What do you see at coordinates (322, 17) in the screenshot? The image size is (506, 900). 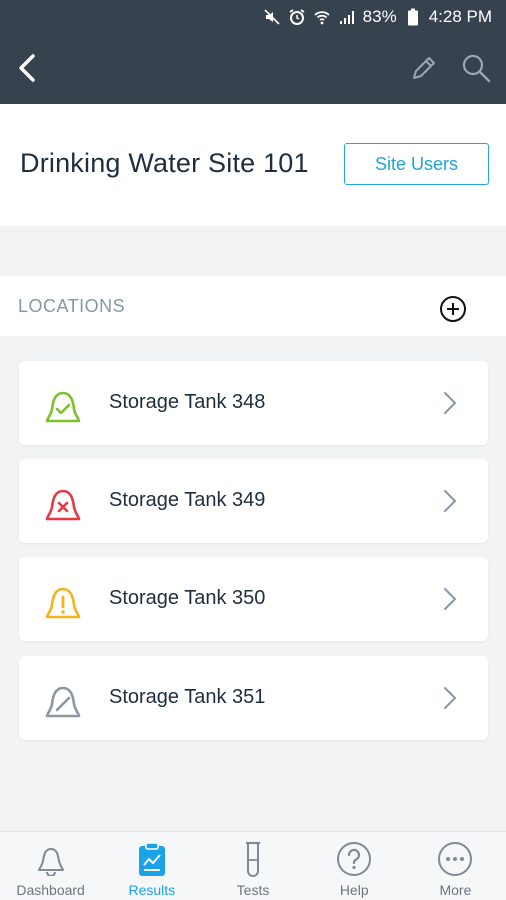 I see `wifi-icon` at bounding box center [322, 17].